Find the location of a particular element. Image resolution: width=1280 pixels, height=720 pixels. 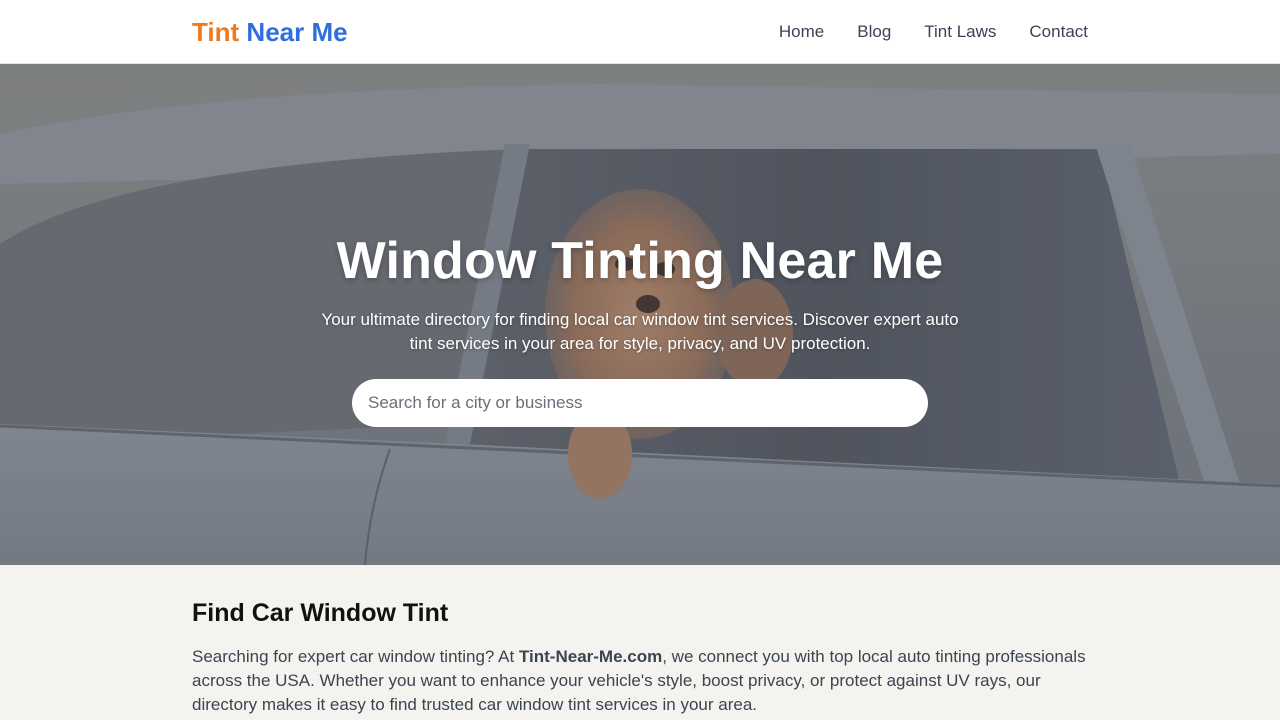

nav-home-link: Home is located at coordinates (801, 32).